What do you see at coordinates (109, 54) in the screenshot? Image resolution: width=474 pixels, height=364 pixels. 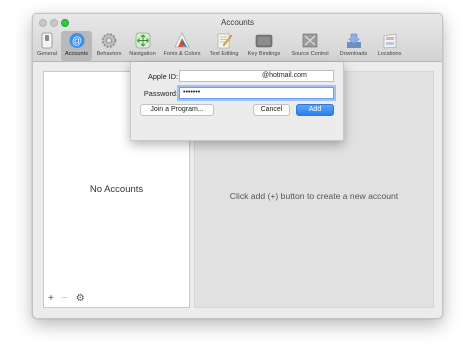 I see `toolbar-item-label: Behaviors` at bounding box center [109, 54].